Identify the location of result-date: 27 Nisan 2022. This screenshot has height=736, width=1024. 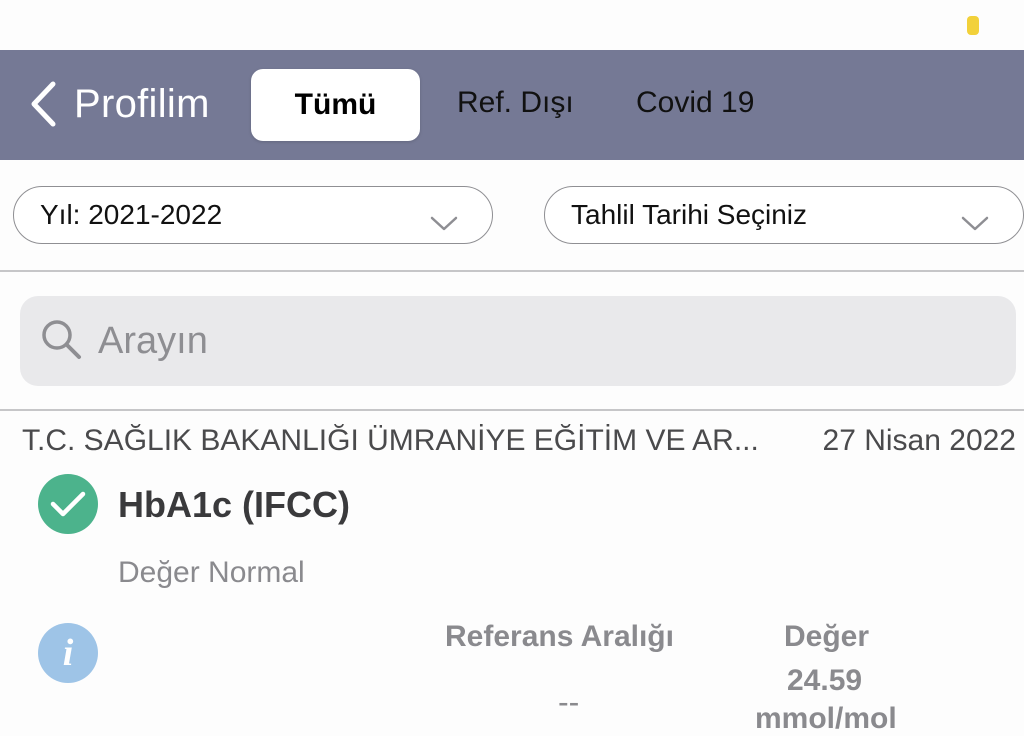
(919, 440).